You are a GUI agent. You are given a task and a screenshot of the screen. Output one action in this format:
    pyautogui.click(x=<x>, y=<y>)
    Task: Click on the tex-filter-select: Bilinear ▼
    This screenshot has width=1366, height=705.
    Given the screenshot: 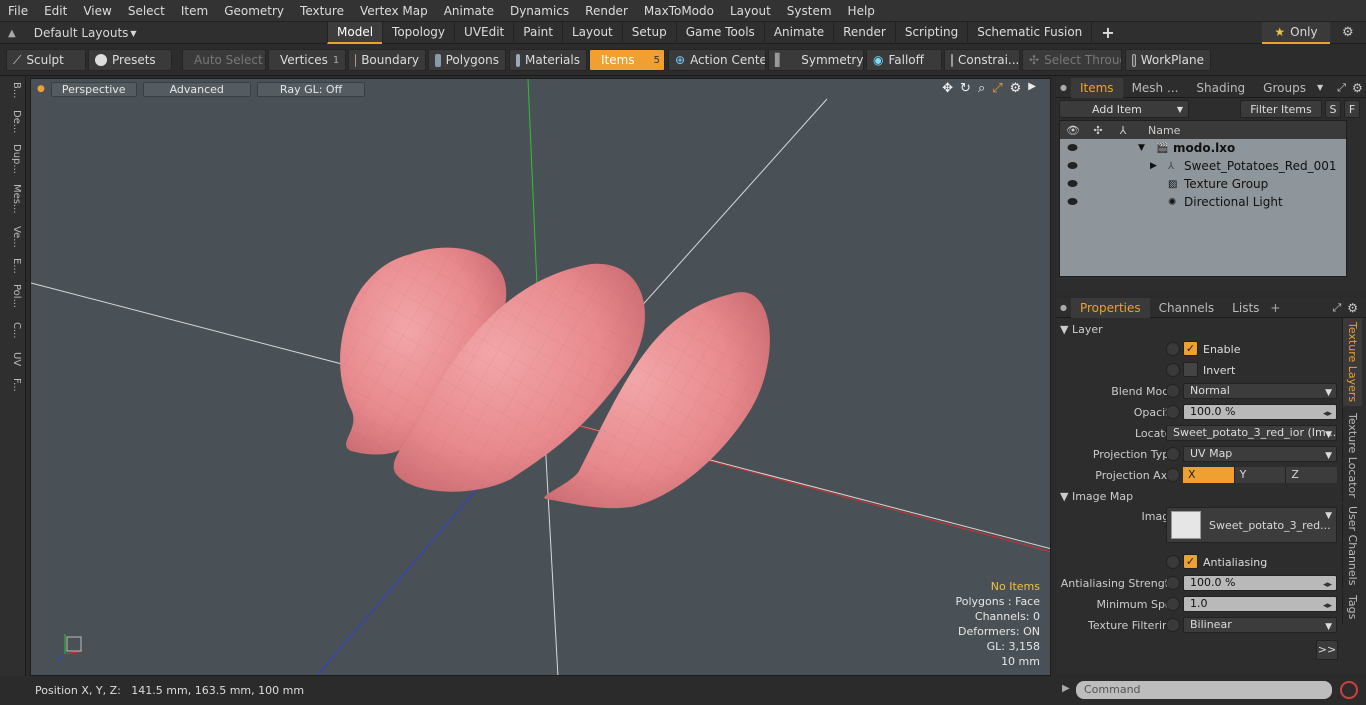 What is the action you would take?
    pyautogui.click(x=1260, y=625)
    